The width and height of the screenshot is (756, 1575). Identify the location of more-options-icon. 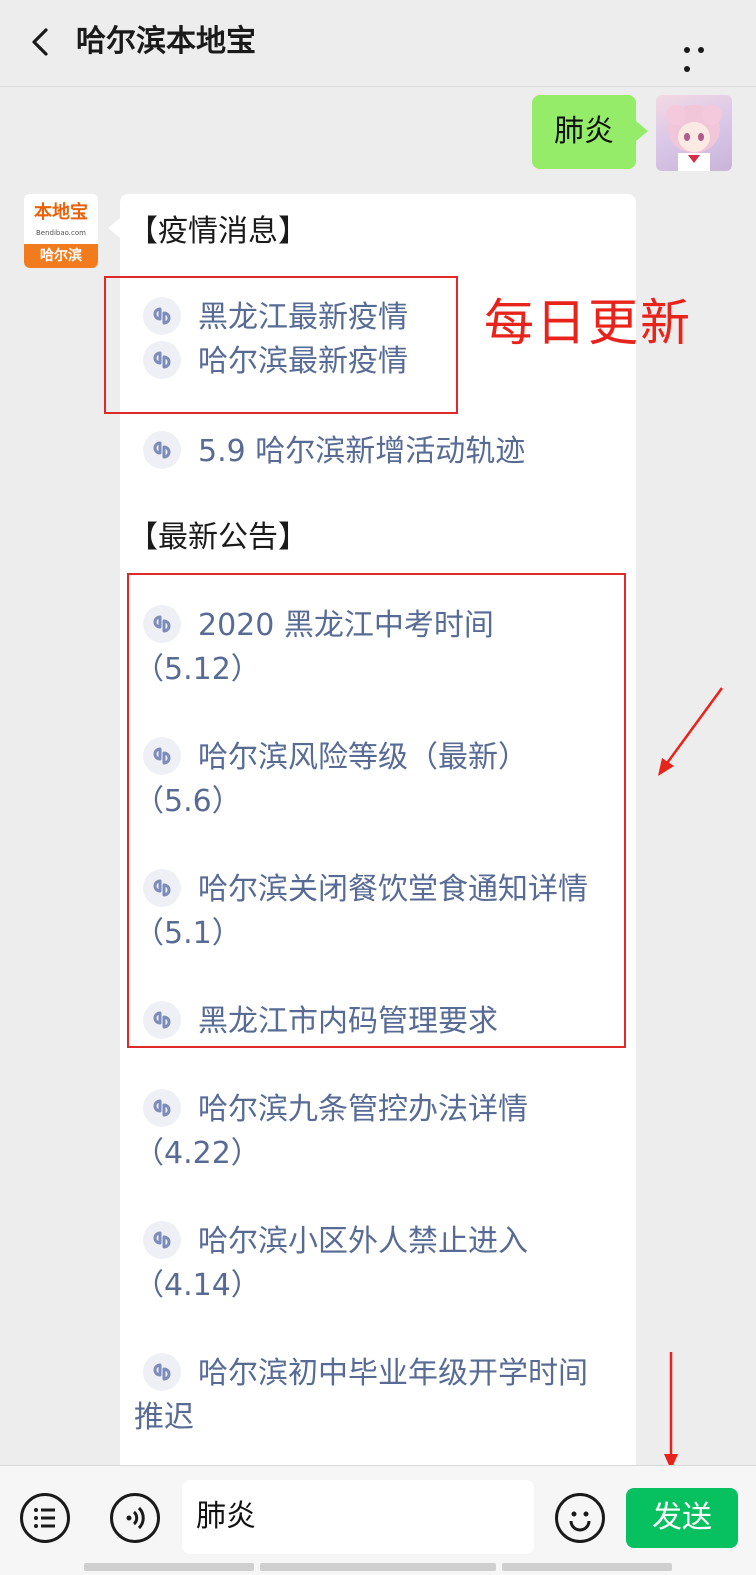
(704, 55).